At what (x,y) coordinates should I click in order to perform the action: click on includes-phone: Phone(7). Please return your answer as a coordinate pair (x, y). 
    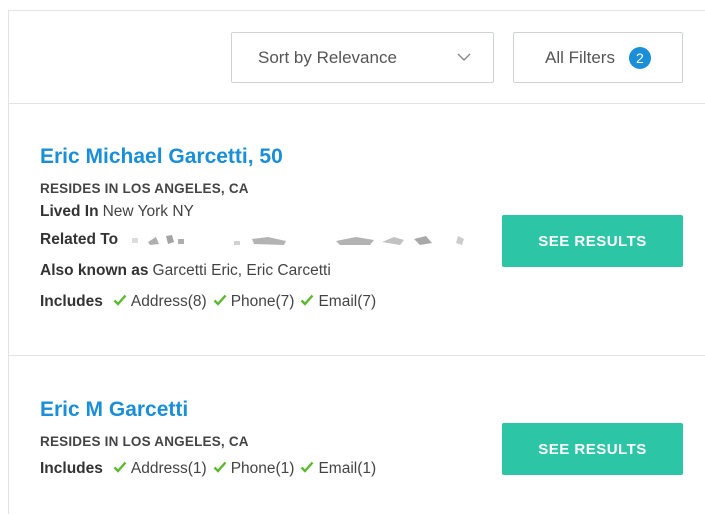
    Looking at the image, I should click on (262, 301).